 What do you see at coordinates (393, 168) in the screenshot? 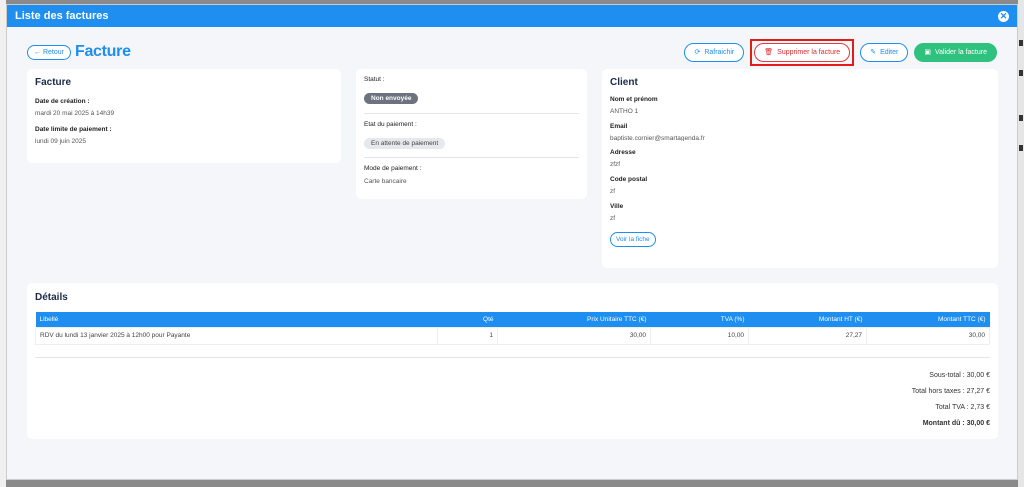
I see `payment-method-label: Mode de paiement :` at bounding box center [393, 168].